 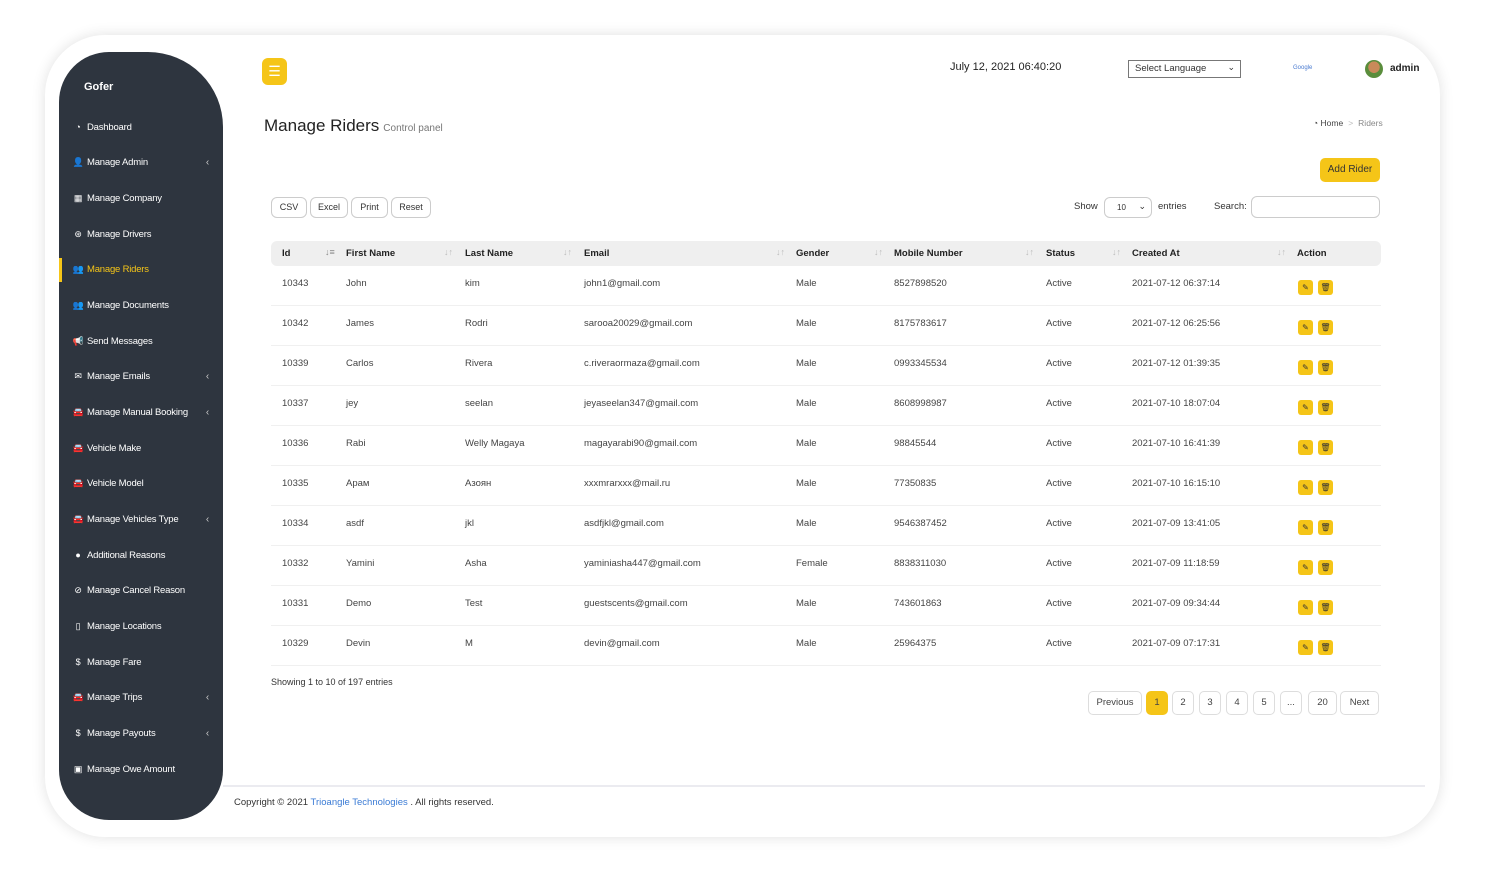 I want to click on sidebar-item-manage-riders: 👥 Manage Riders, so click(x=141, y=269).